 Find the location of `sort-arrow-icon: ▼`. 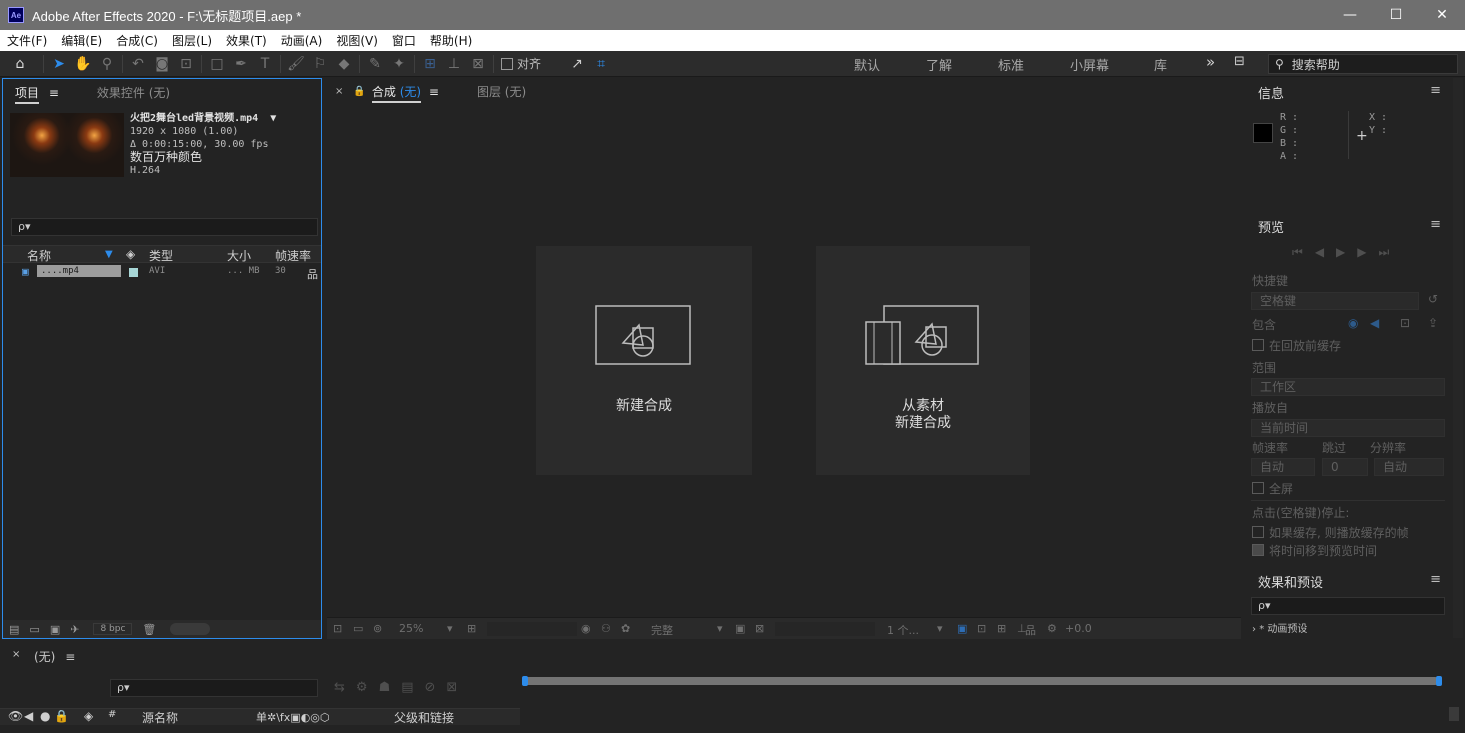

sort-arrow-icon: ▼ is located at coordinates (109, 254).